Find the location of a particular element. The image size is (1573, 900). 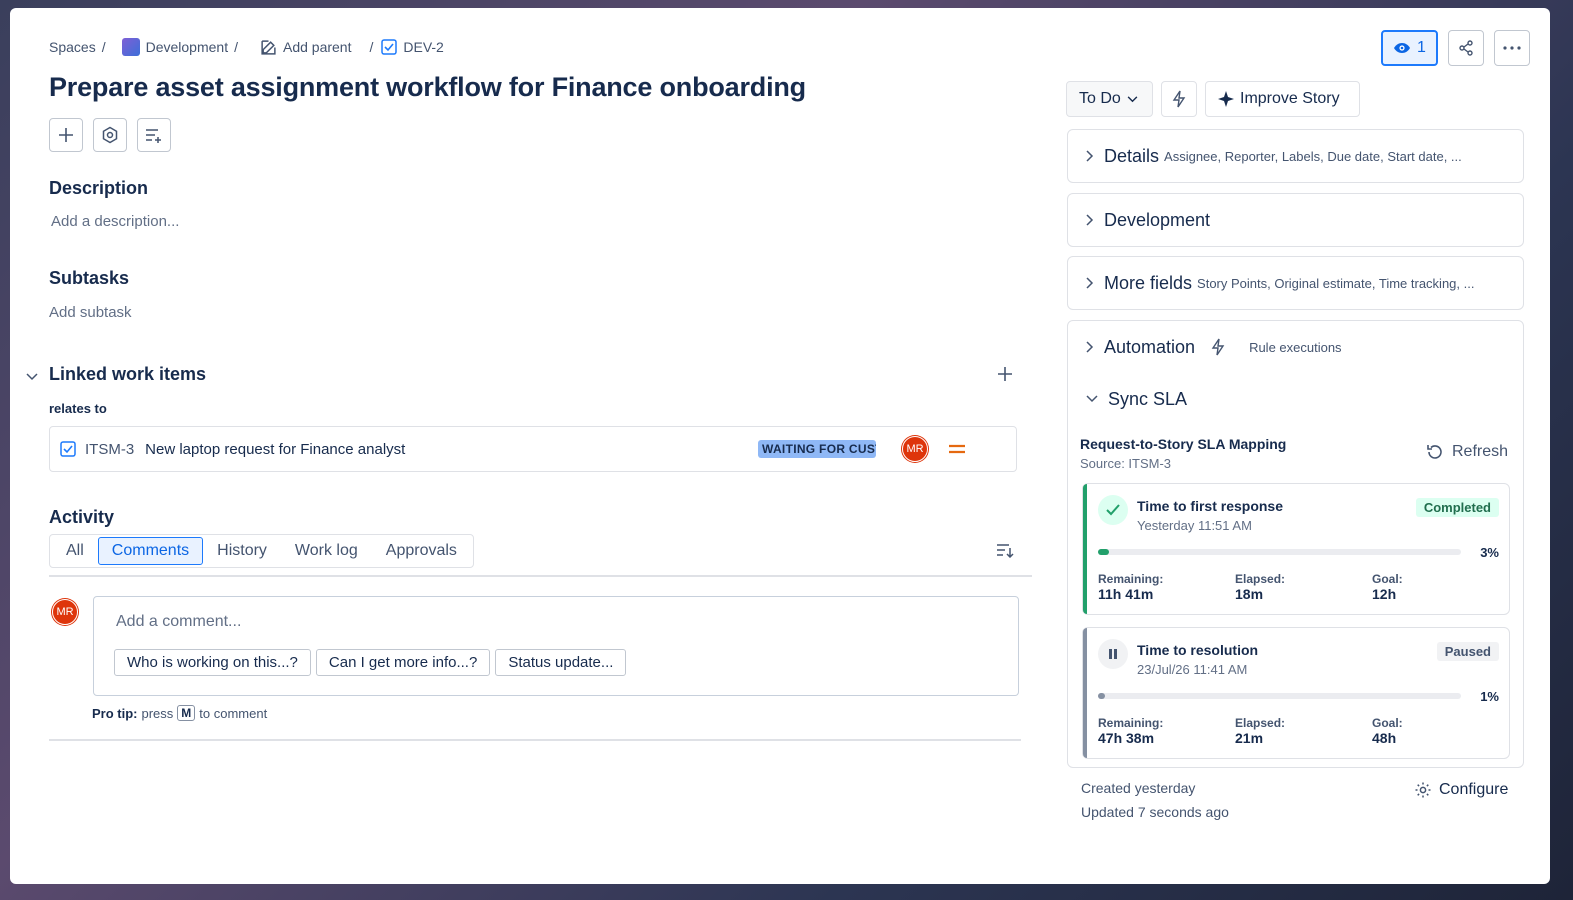

eye-icon is located at coordinates (1402, 48).